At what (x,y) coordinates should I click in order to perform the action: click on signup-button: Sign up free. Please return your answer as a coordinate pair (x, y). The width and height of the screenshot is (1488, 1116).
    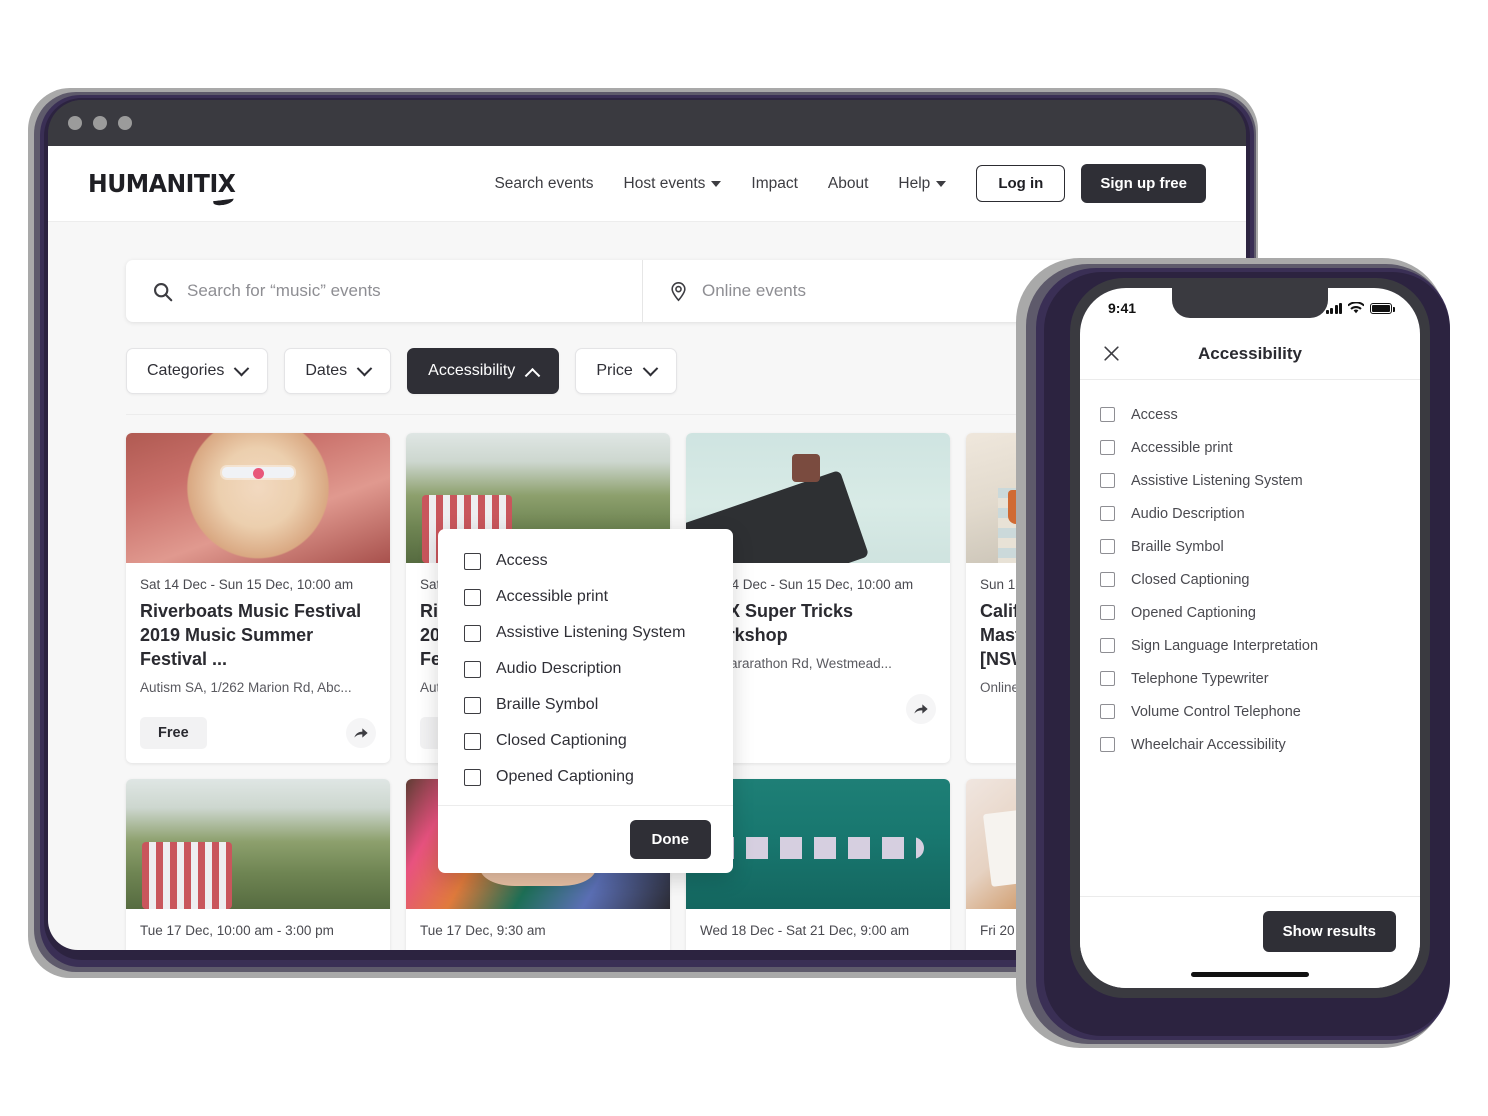
    Looking at the image, I should click on (1143, 183).